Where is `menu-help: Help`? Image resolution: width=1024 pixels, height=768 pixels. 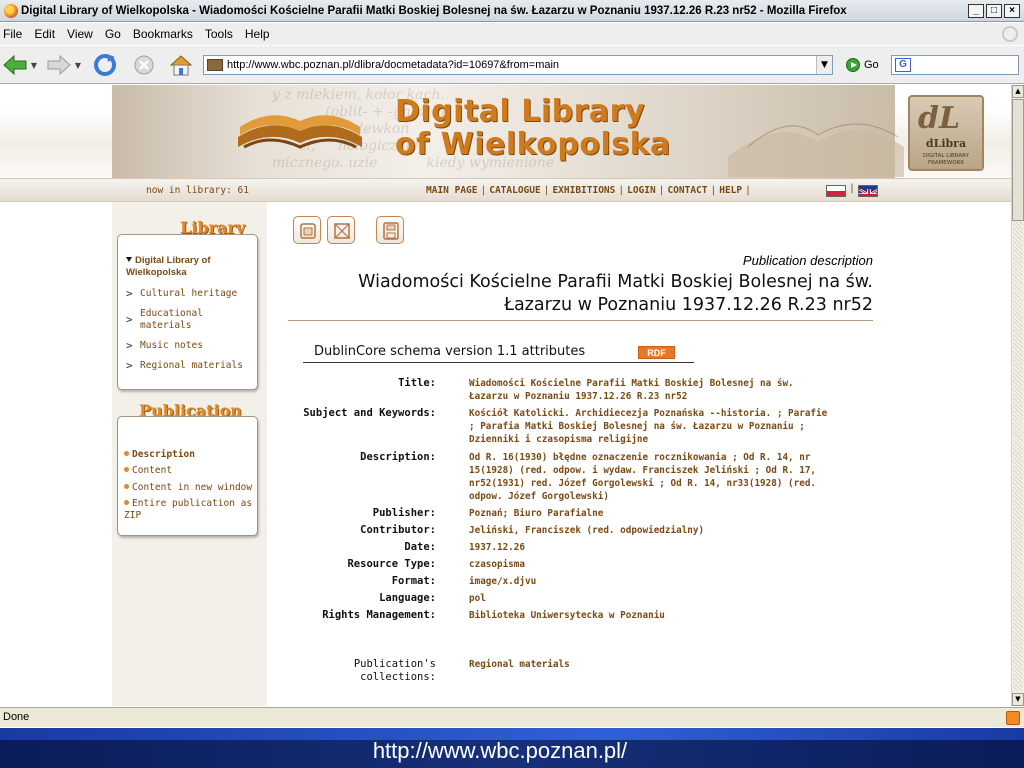 menu-help: Help is located at coordinates (258, 34).